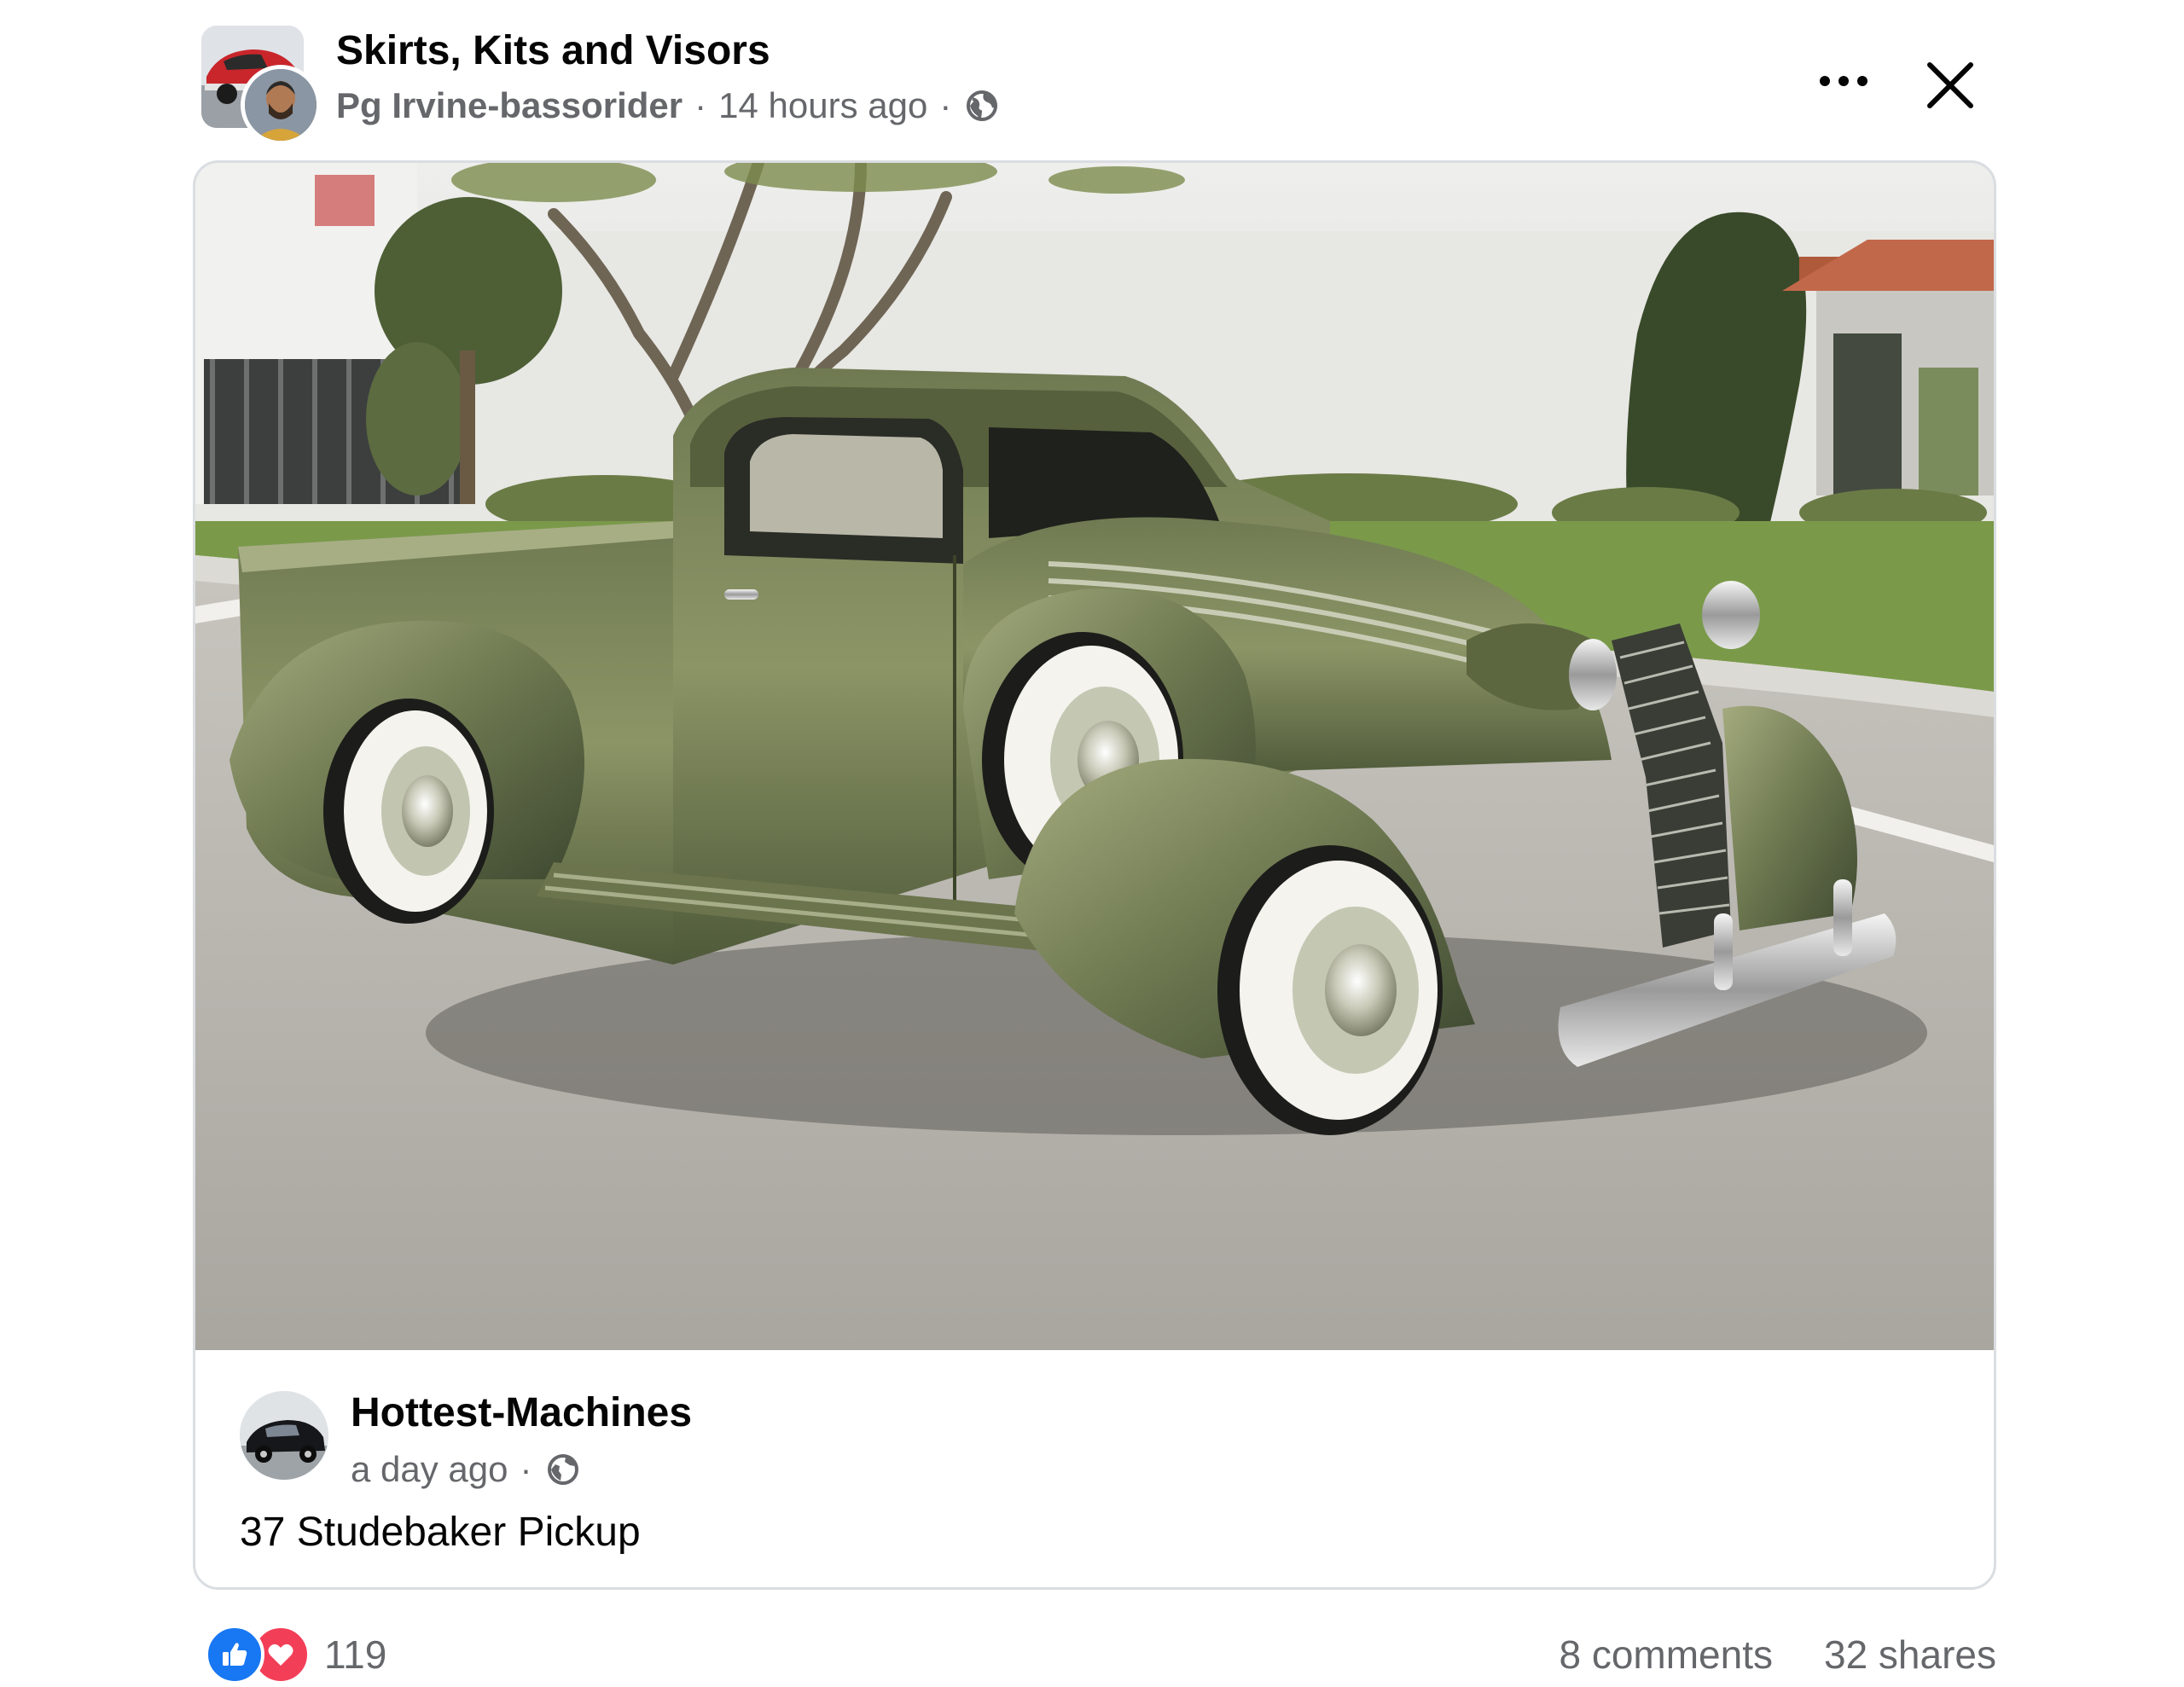  I want to click on more-options-button, so click(1843, 83).